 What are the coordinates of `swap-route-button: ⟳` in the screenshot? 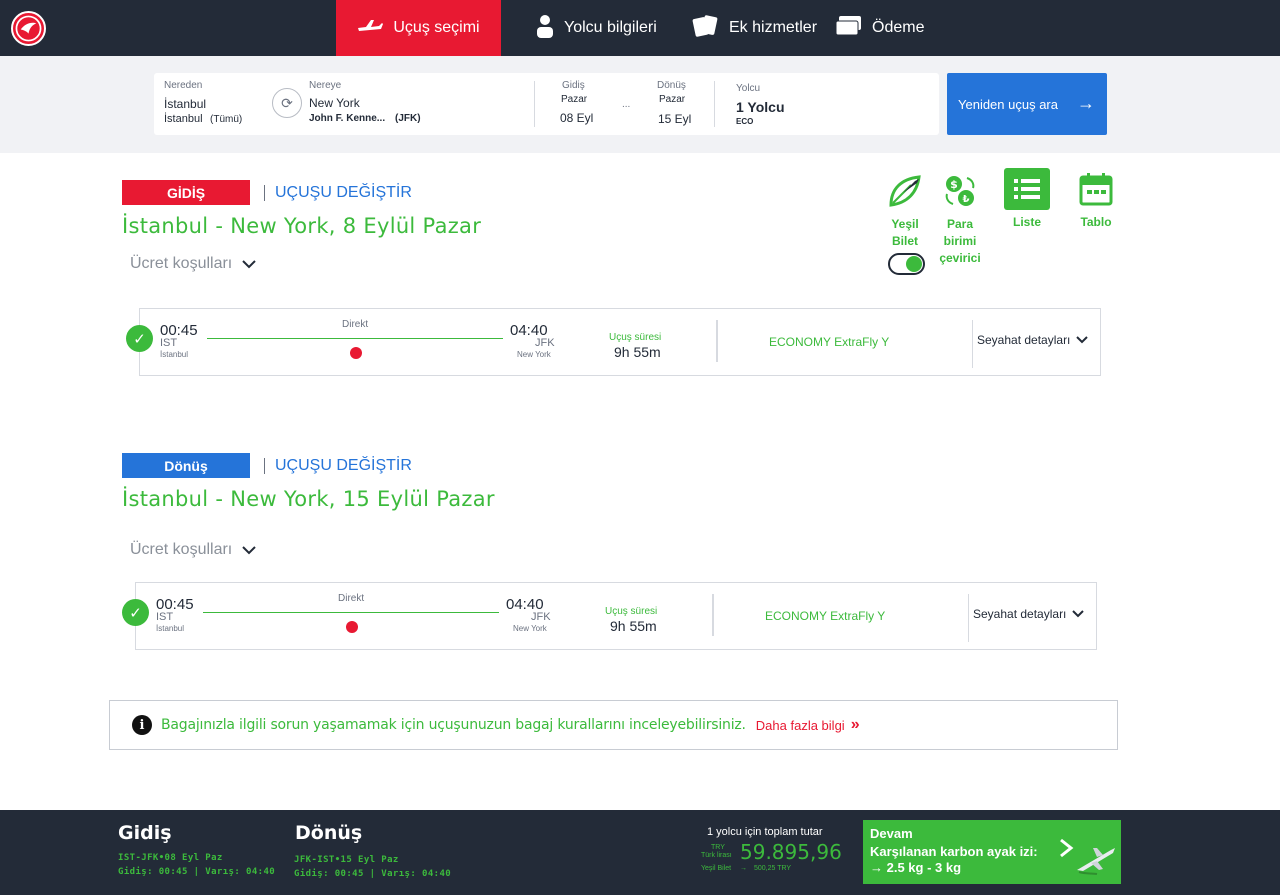 It's located at (287, 103).